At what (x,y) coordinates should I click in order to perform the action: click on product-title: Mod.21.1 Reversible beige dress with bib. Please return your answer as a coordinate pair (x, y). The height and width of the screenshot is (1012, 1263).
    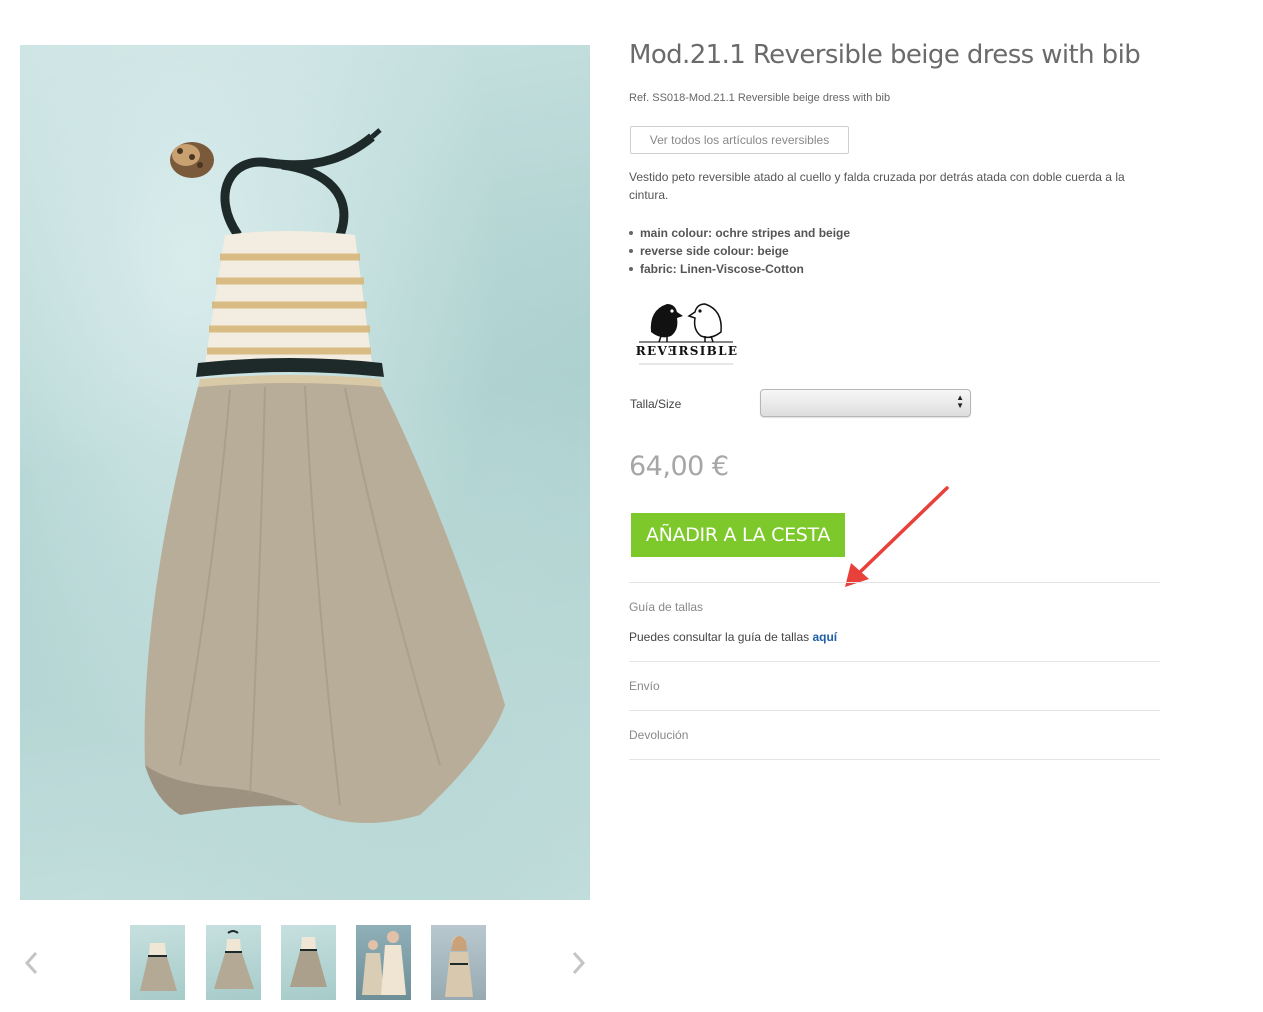
    Looking at the image, I should click on (885, 55).